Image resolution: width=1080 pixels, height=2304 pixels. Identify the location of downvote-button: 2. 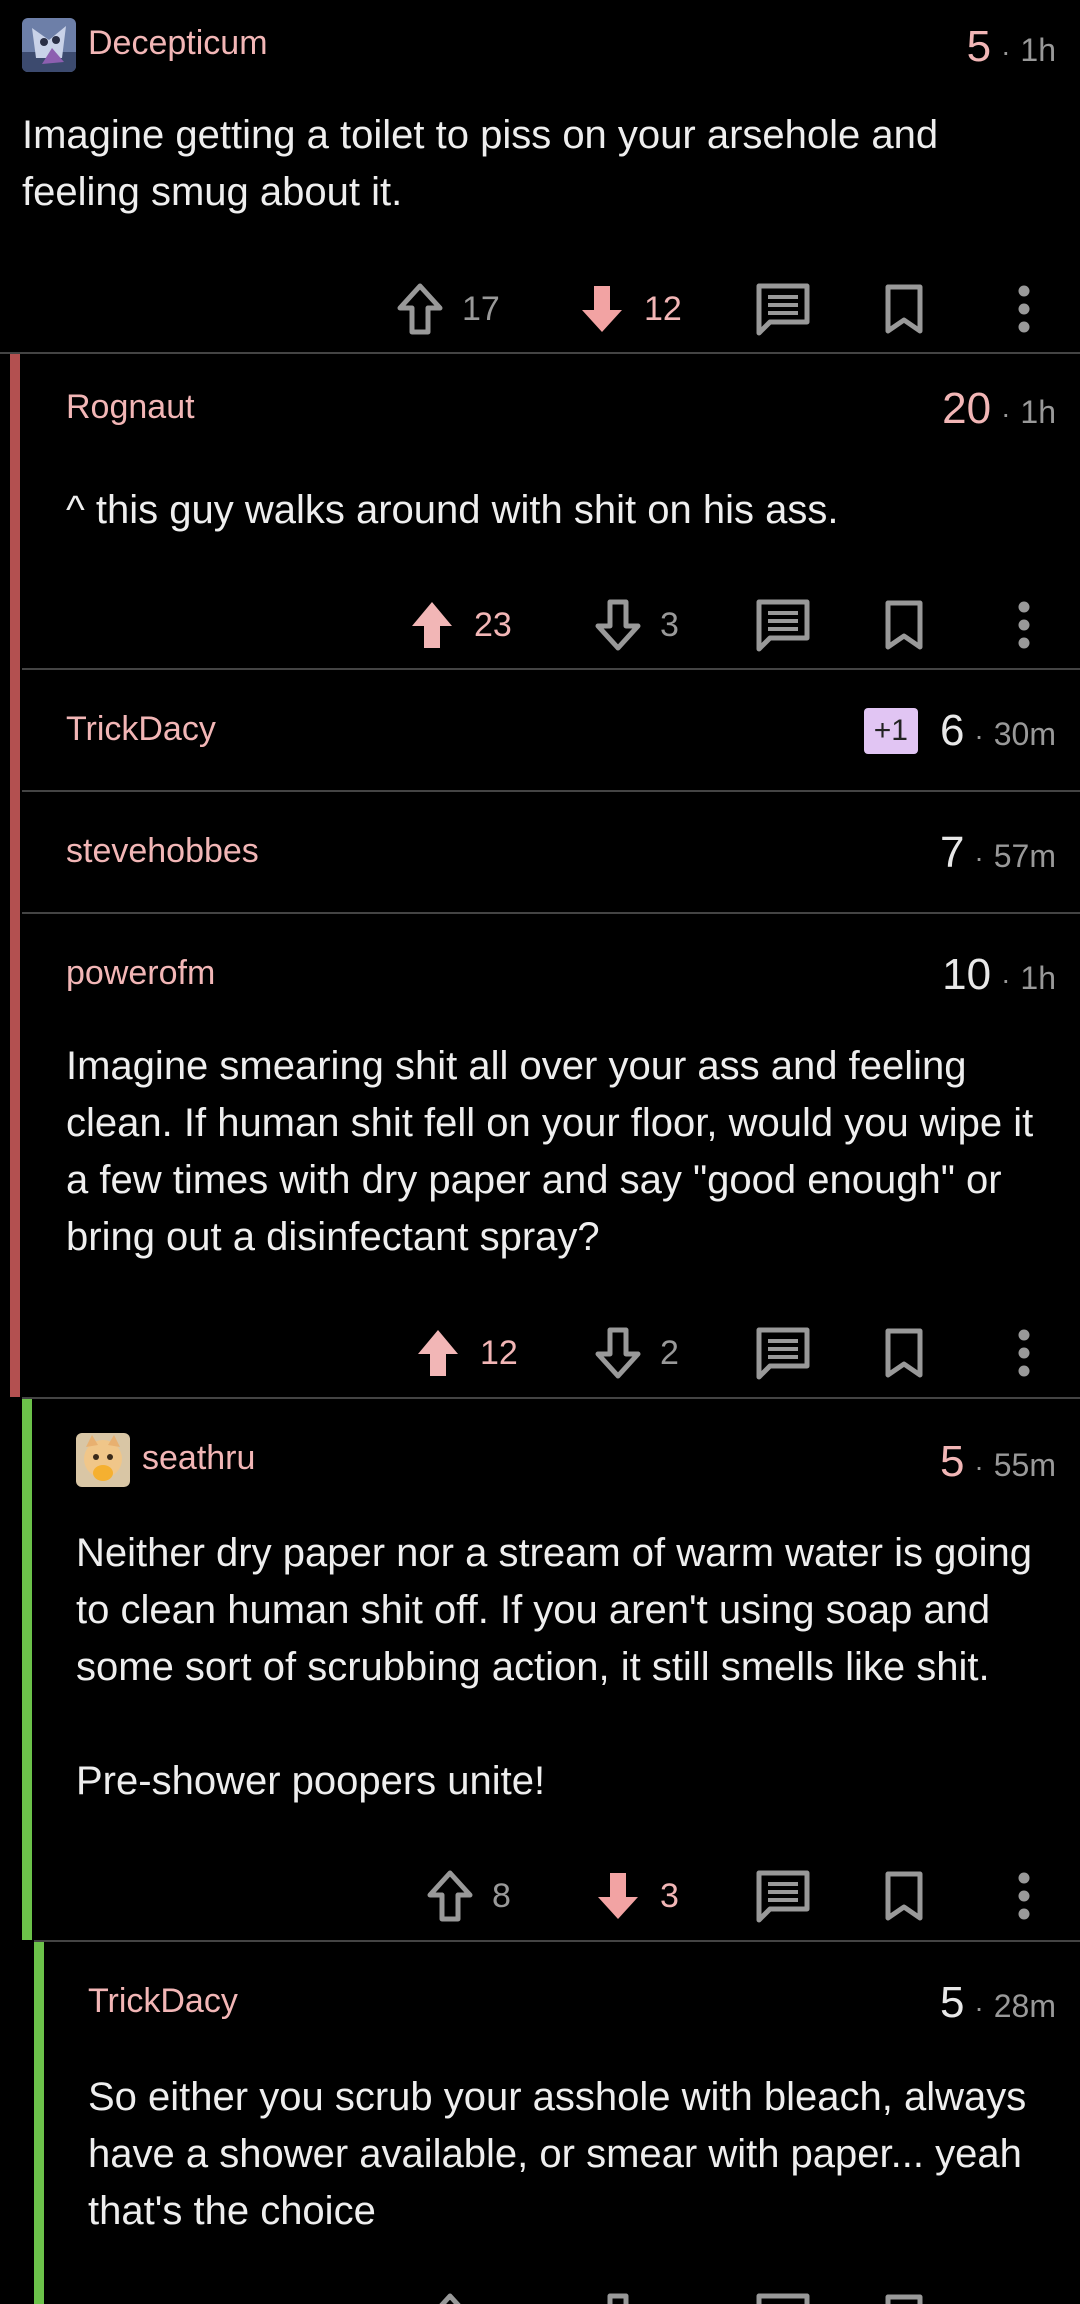
(636, 1353).